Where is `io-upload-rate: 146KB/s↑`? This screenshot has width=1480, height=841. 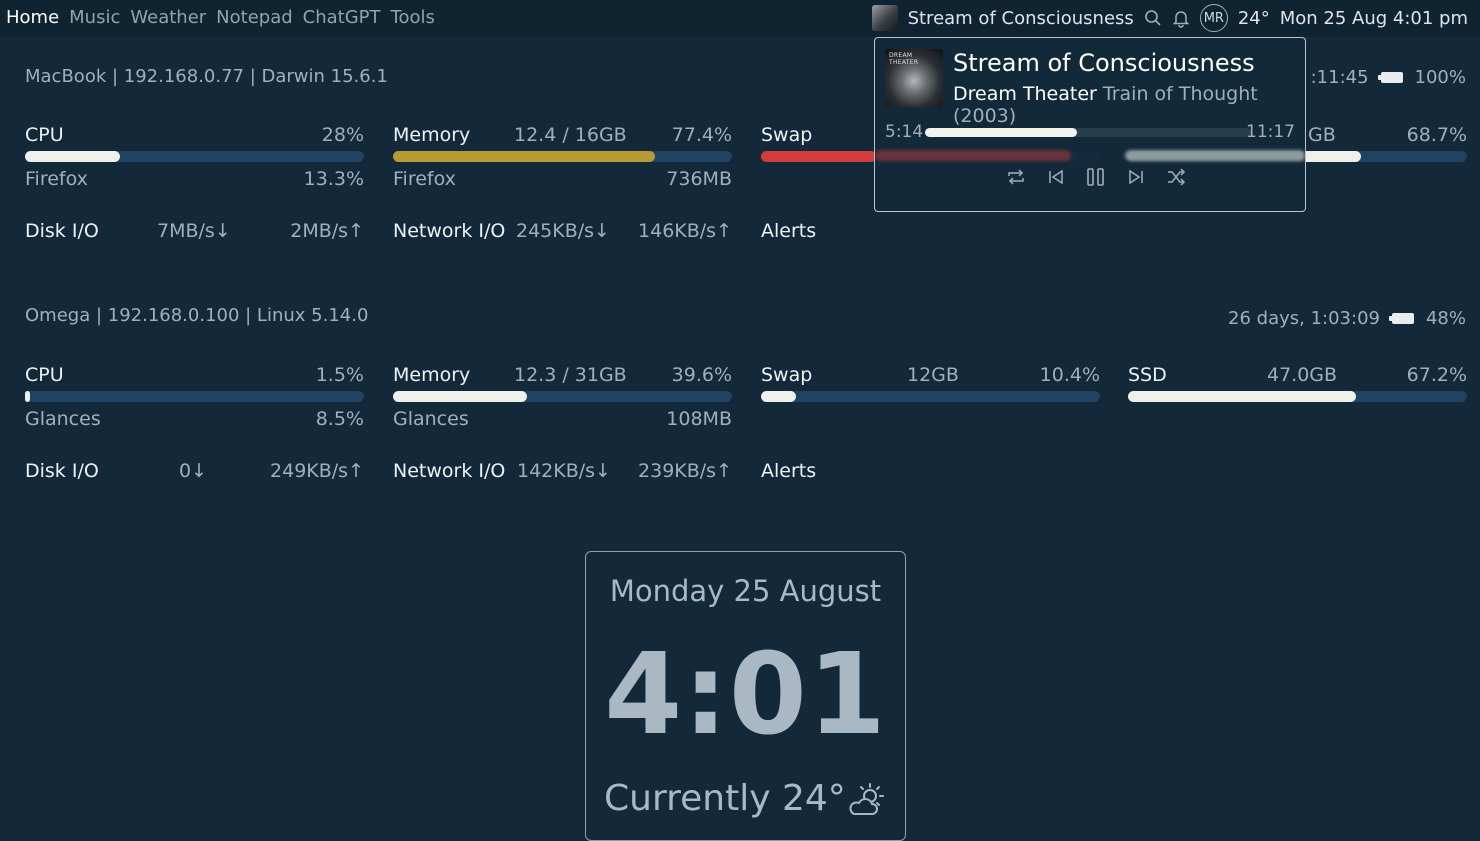
io-upload-rate: 146KB/s↑ is located at coordinates (685, 231).